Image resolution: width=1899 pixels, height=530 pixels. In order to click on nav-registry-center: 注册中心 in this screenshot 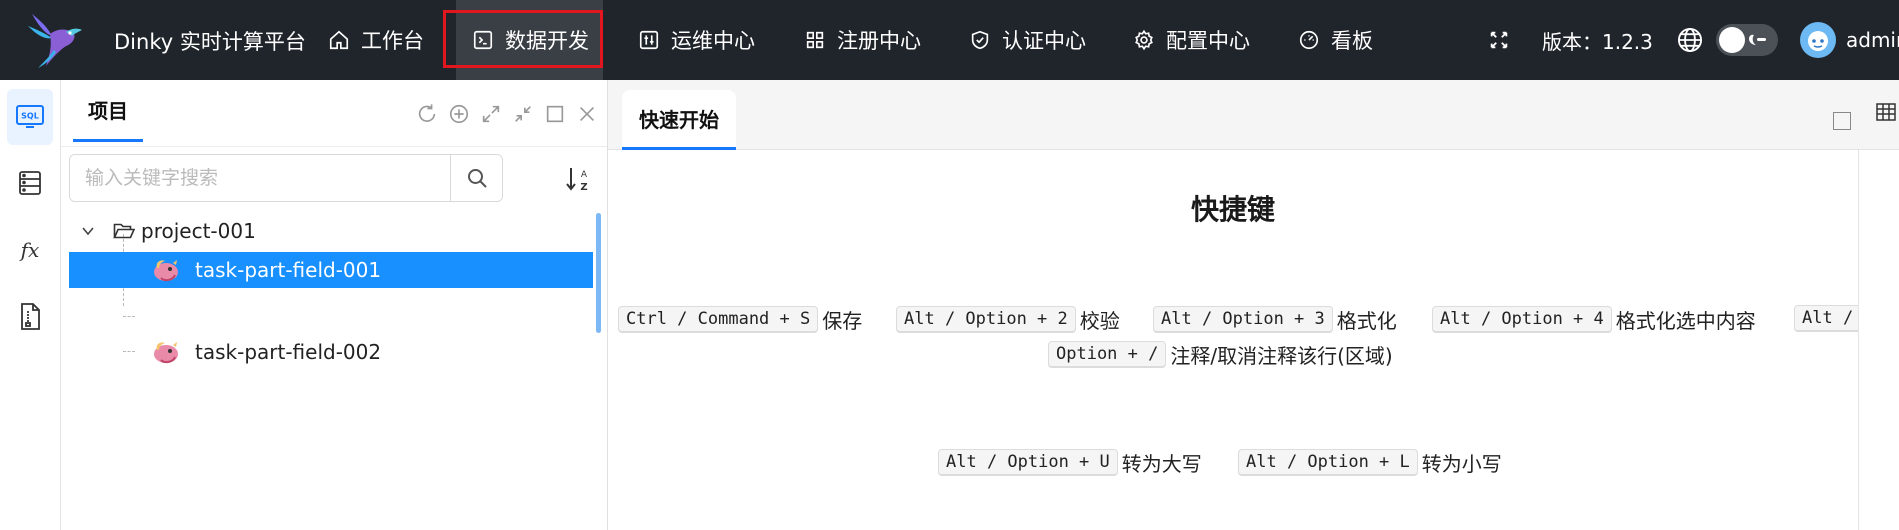, I will do `click(862, 40)`.